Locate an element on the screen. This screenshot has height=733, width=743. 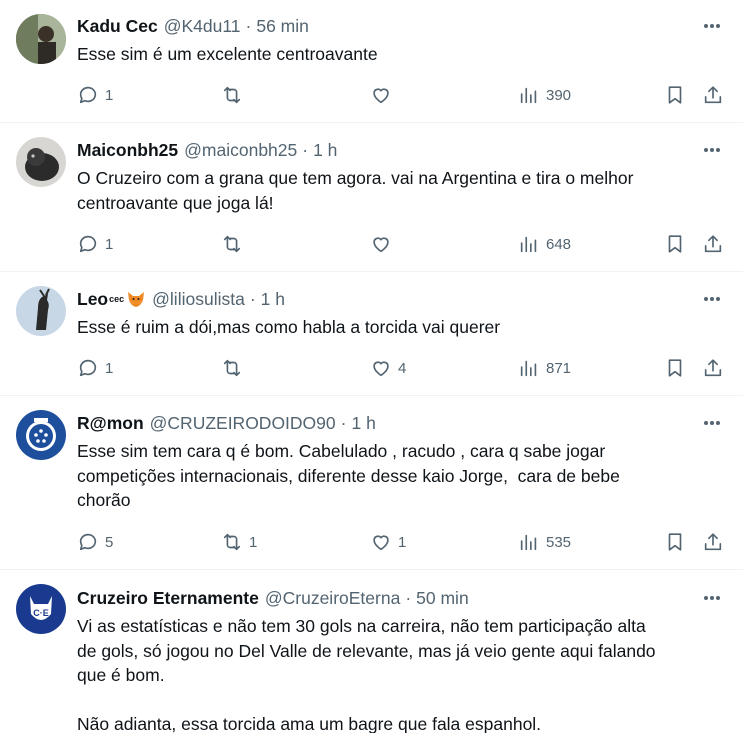
tweet-text: Esse sim é um excelente centroavante is located at coordinates (227, 54).